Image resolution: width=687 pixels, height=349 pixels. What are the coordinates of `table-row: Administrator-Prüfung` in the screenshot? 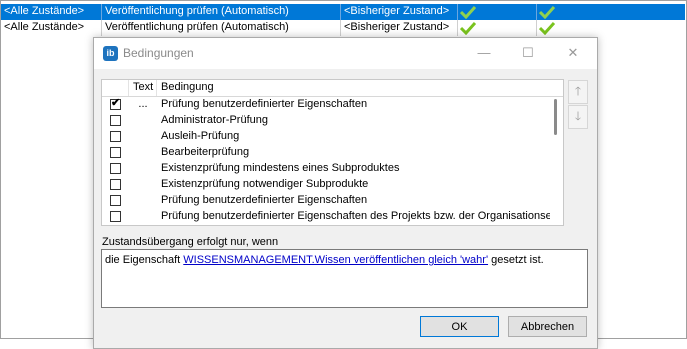 It's located at (326, 121).